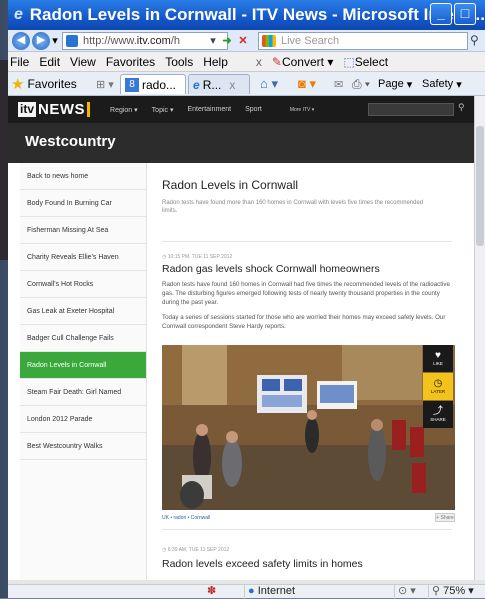  What do you see at coordinates (186, 518) in the screenshot?
I see `topic-tags: UK • radon • Cornwall` at bounding box center [186, 518].